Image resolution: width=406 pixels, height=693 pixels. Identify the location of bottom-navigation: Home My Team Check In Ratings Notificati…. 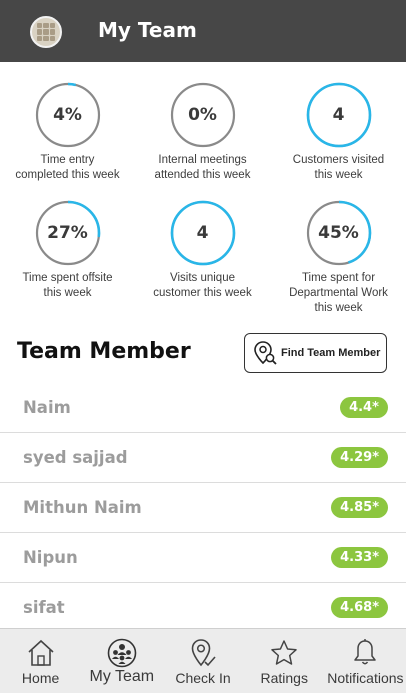
(203, 660).